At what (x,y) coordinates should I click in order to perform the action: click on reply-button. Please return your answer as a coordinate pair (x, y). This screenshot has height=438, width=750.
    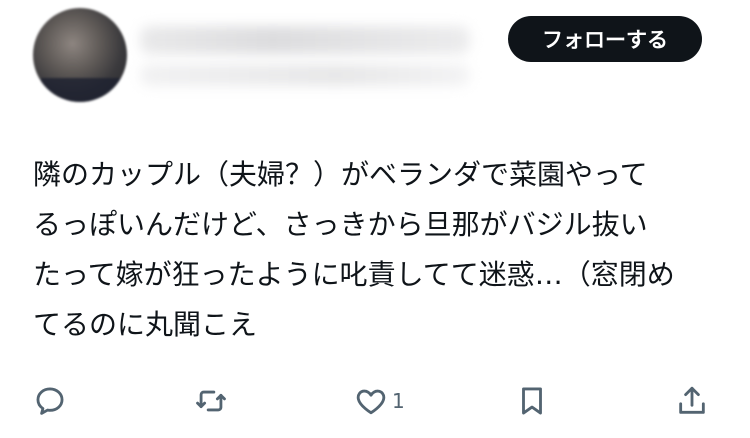
    Looking at the image, I should click on (50, 401).